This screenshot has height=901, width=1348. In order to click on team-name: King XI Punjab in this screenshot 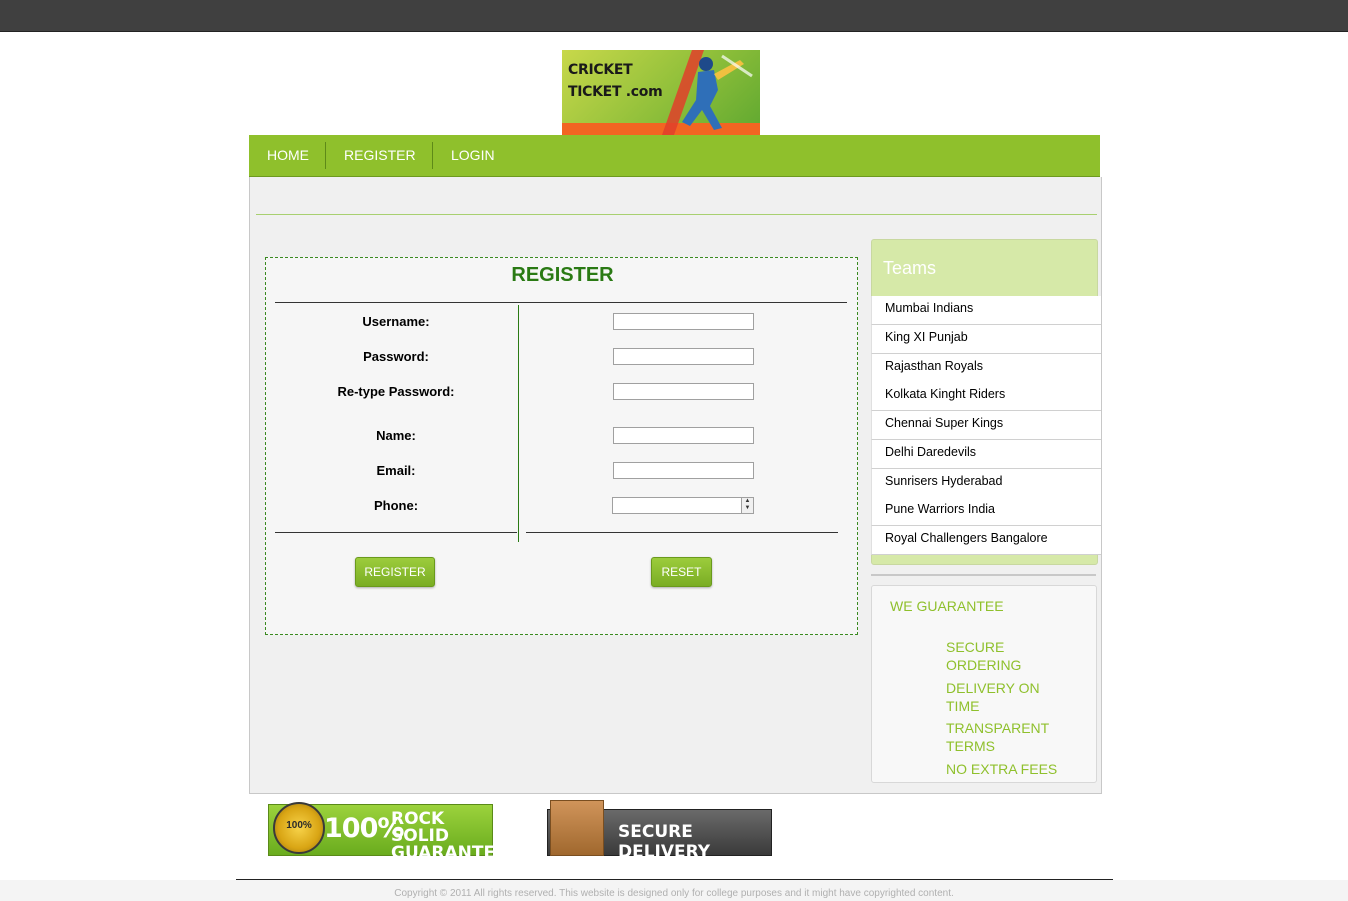, I will do `click(926, 336)`.